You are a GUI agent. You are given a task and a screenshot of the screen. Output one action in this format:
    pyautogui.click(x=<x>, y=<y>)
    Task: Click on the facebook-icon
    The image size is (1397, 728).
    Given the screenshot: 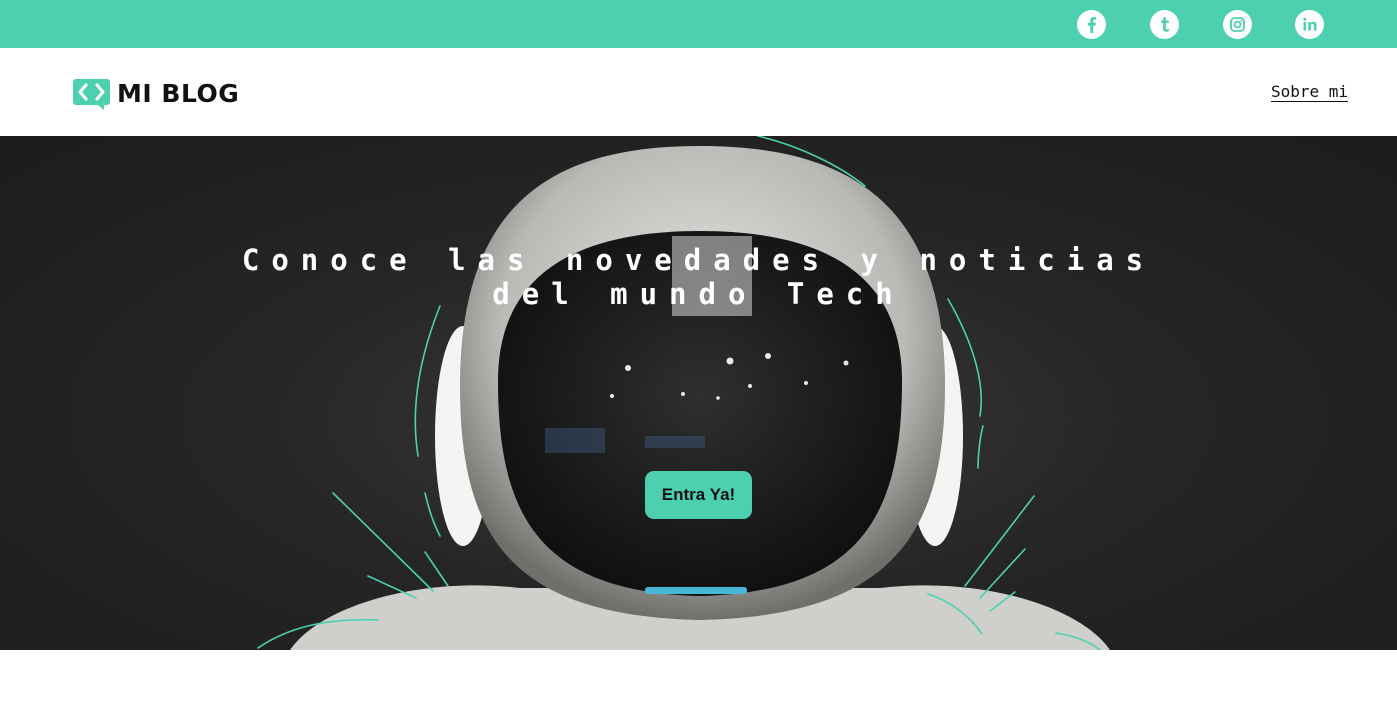 What is the action you would take?
    pyautogui.click(x=1091, y=24)
    